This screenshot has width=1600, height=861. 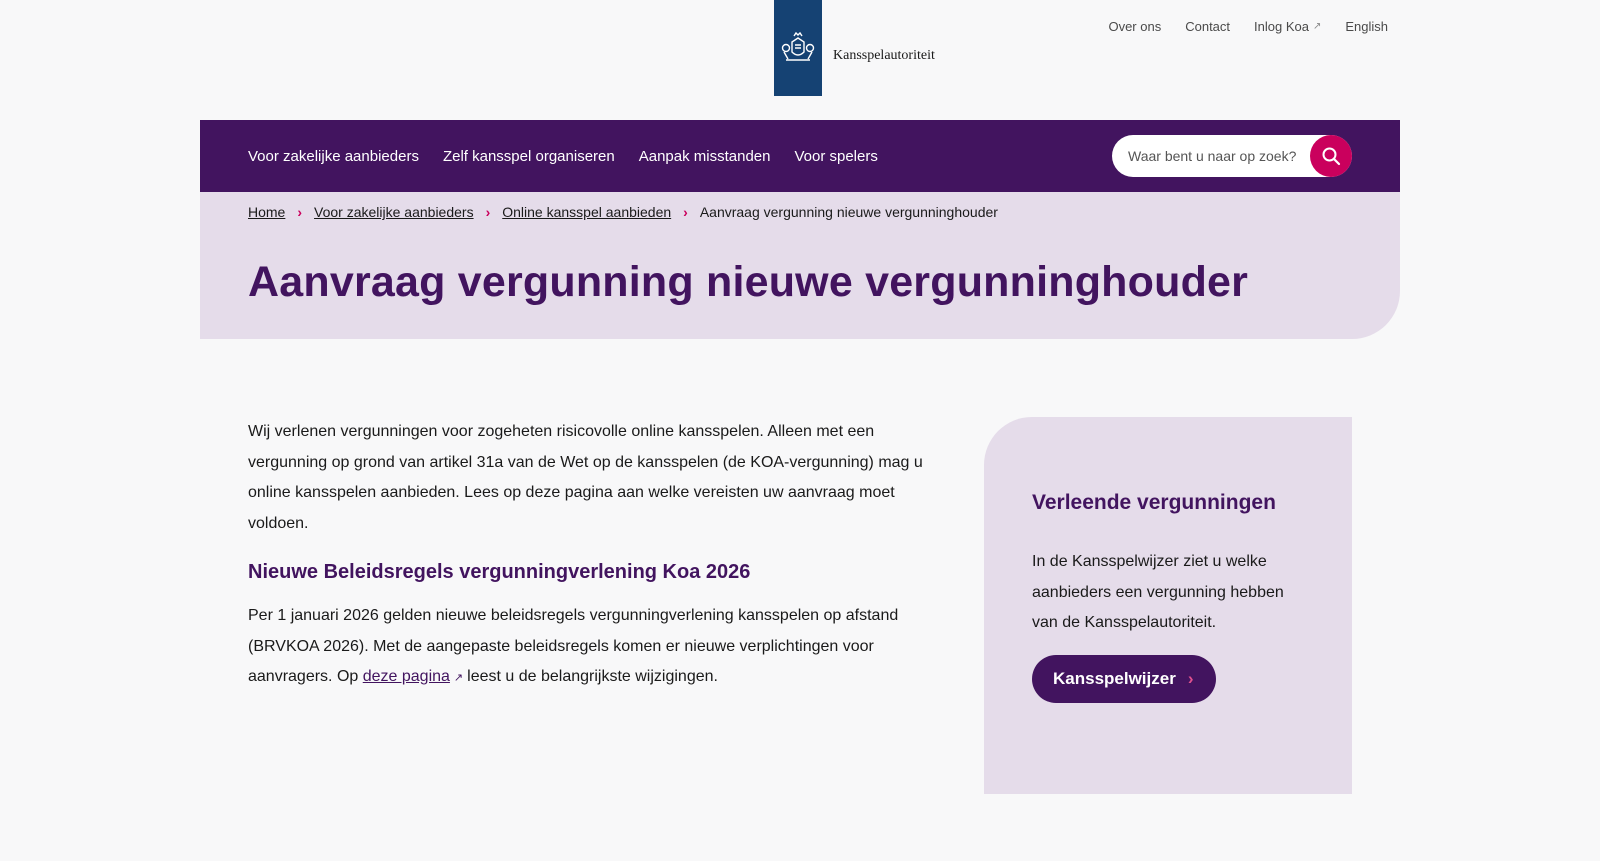 What do you see at coordinates (1281, 26) in the screenshot?
I see `top-link-inlog-koa-label: Inlog Koa` at bounding box center [1281, 26].